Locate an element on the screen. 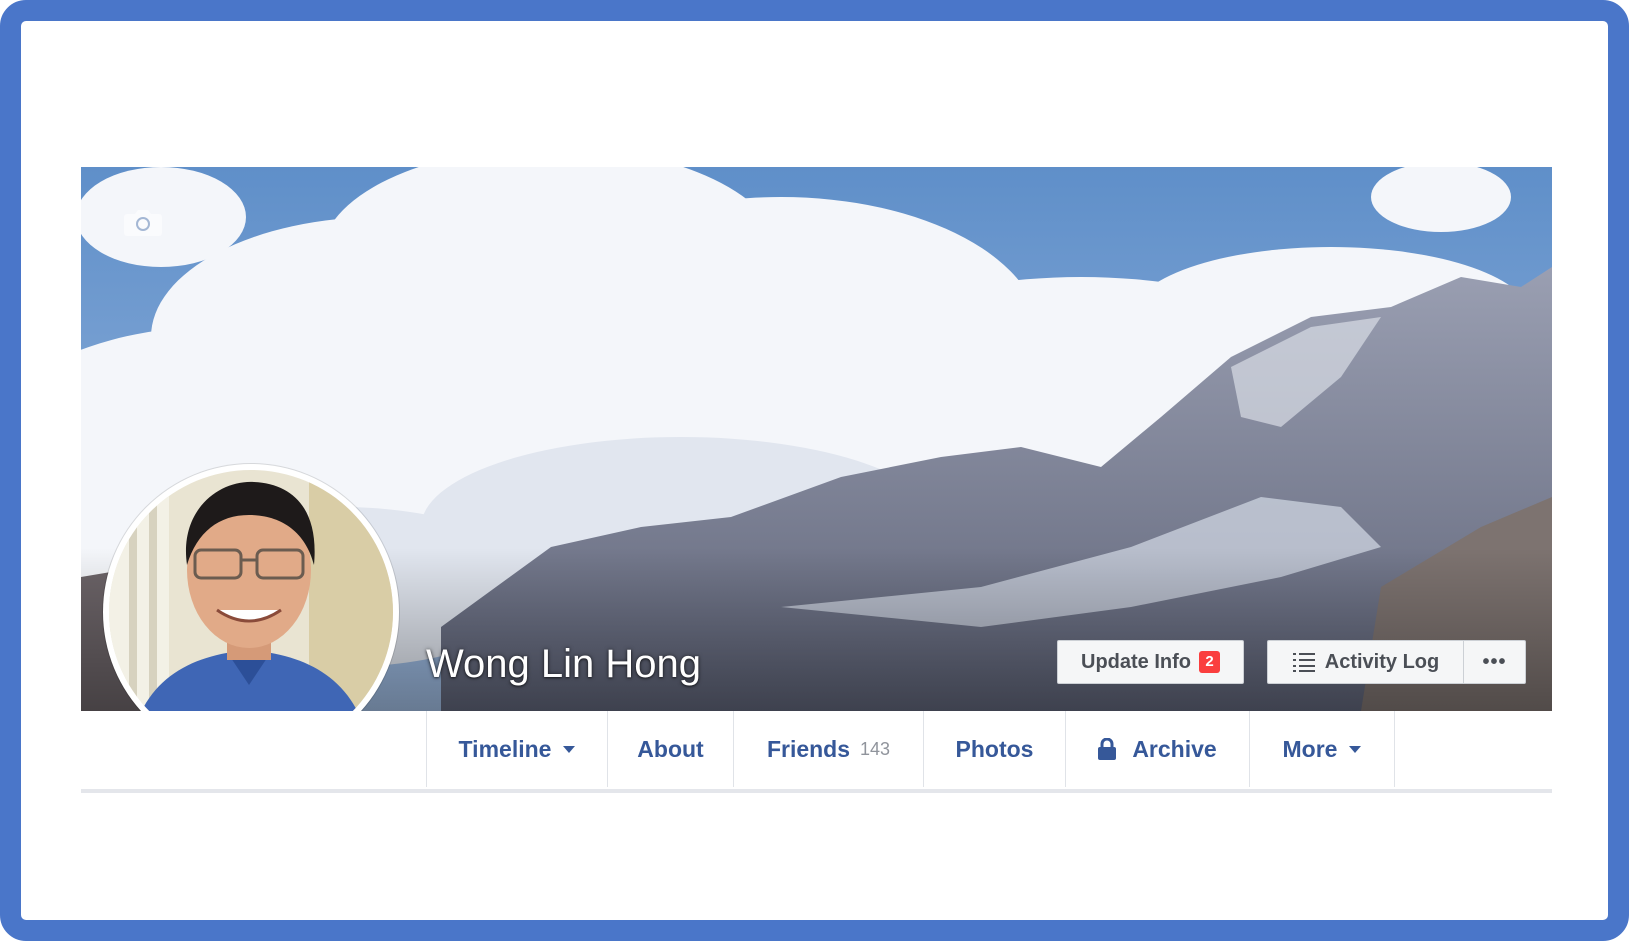 The width and height of the screenshot is (1629, 941). notification-badge: 2 is located at coordinates (1209, 662).